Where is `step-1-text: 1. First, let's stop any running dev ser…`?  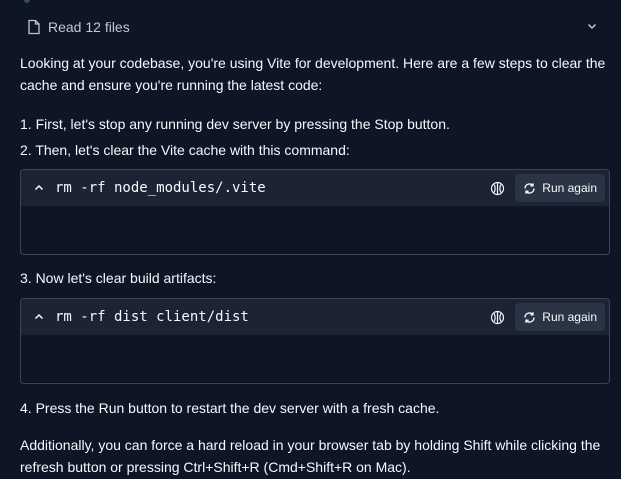 step-1-text: 1. First, let's stop any running dev ser… is located at coordinates (235, 124).